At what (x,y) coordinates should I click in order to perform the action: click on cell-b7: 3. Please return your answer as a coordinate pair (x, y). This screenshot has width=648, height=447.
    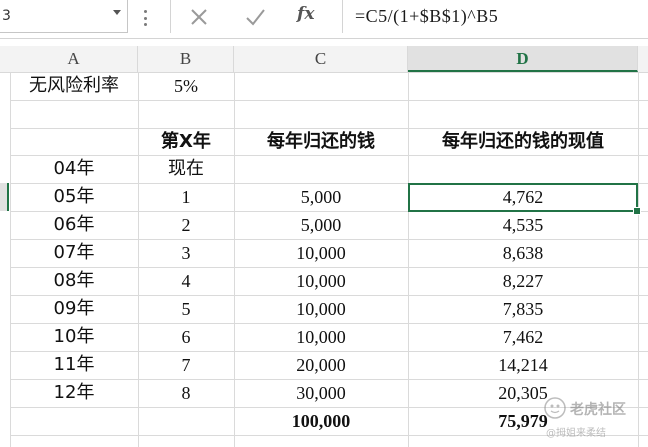
    Looking at the image, I should click on (186, 253).